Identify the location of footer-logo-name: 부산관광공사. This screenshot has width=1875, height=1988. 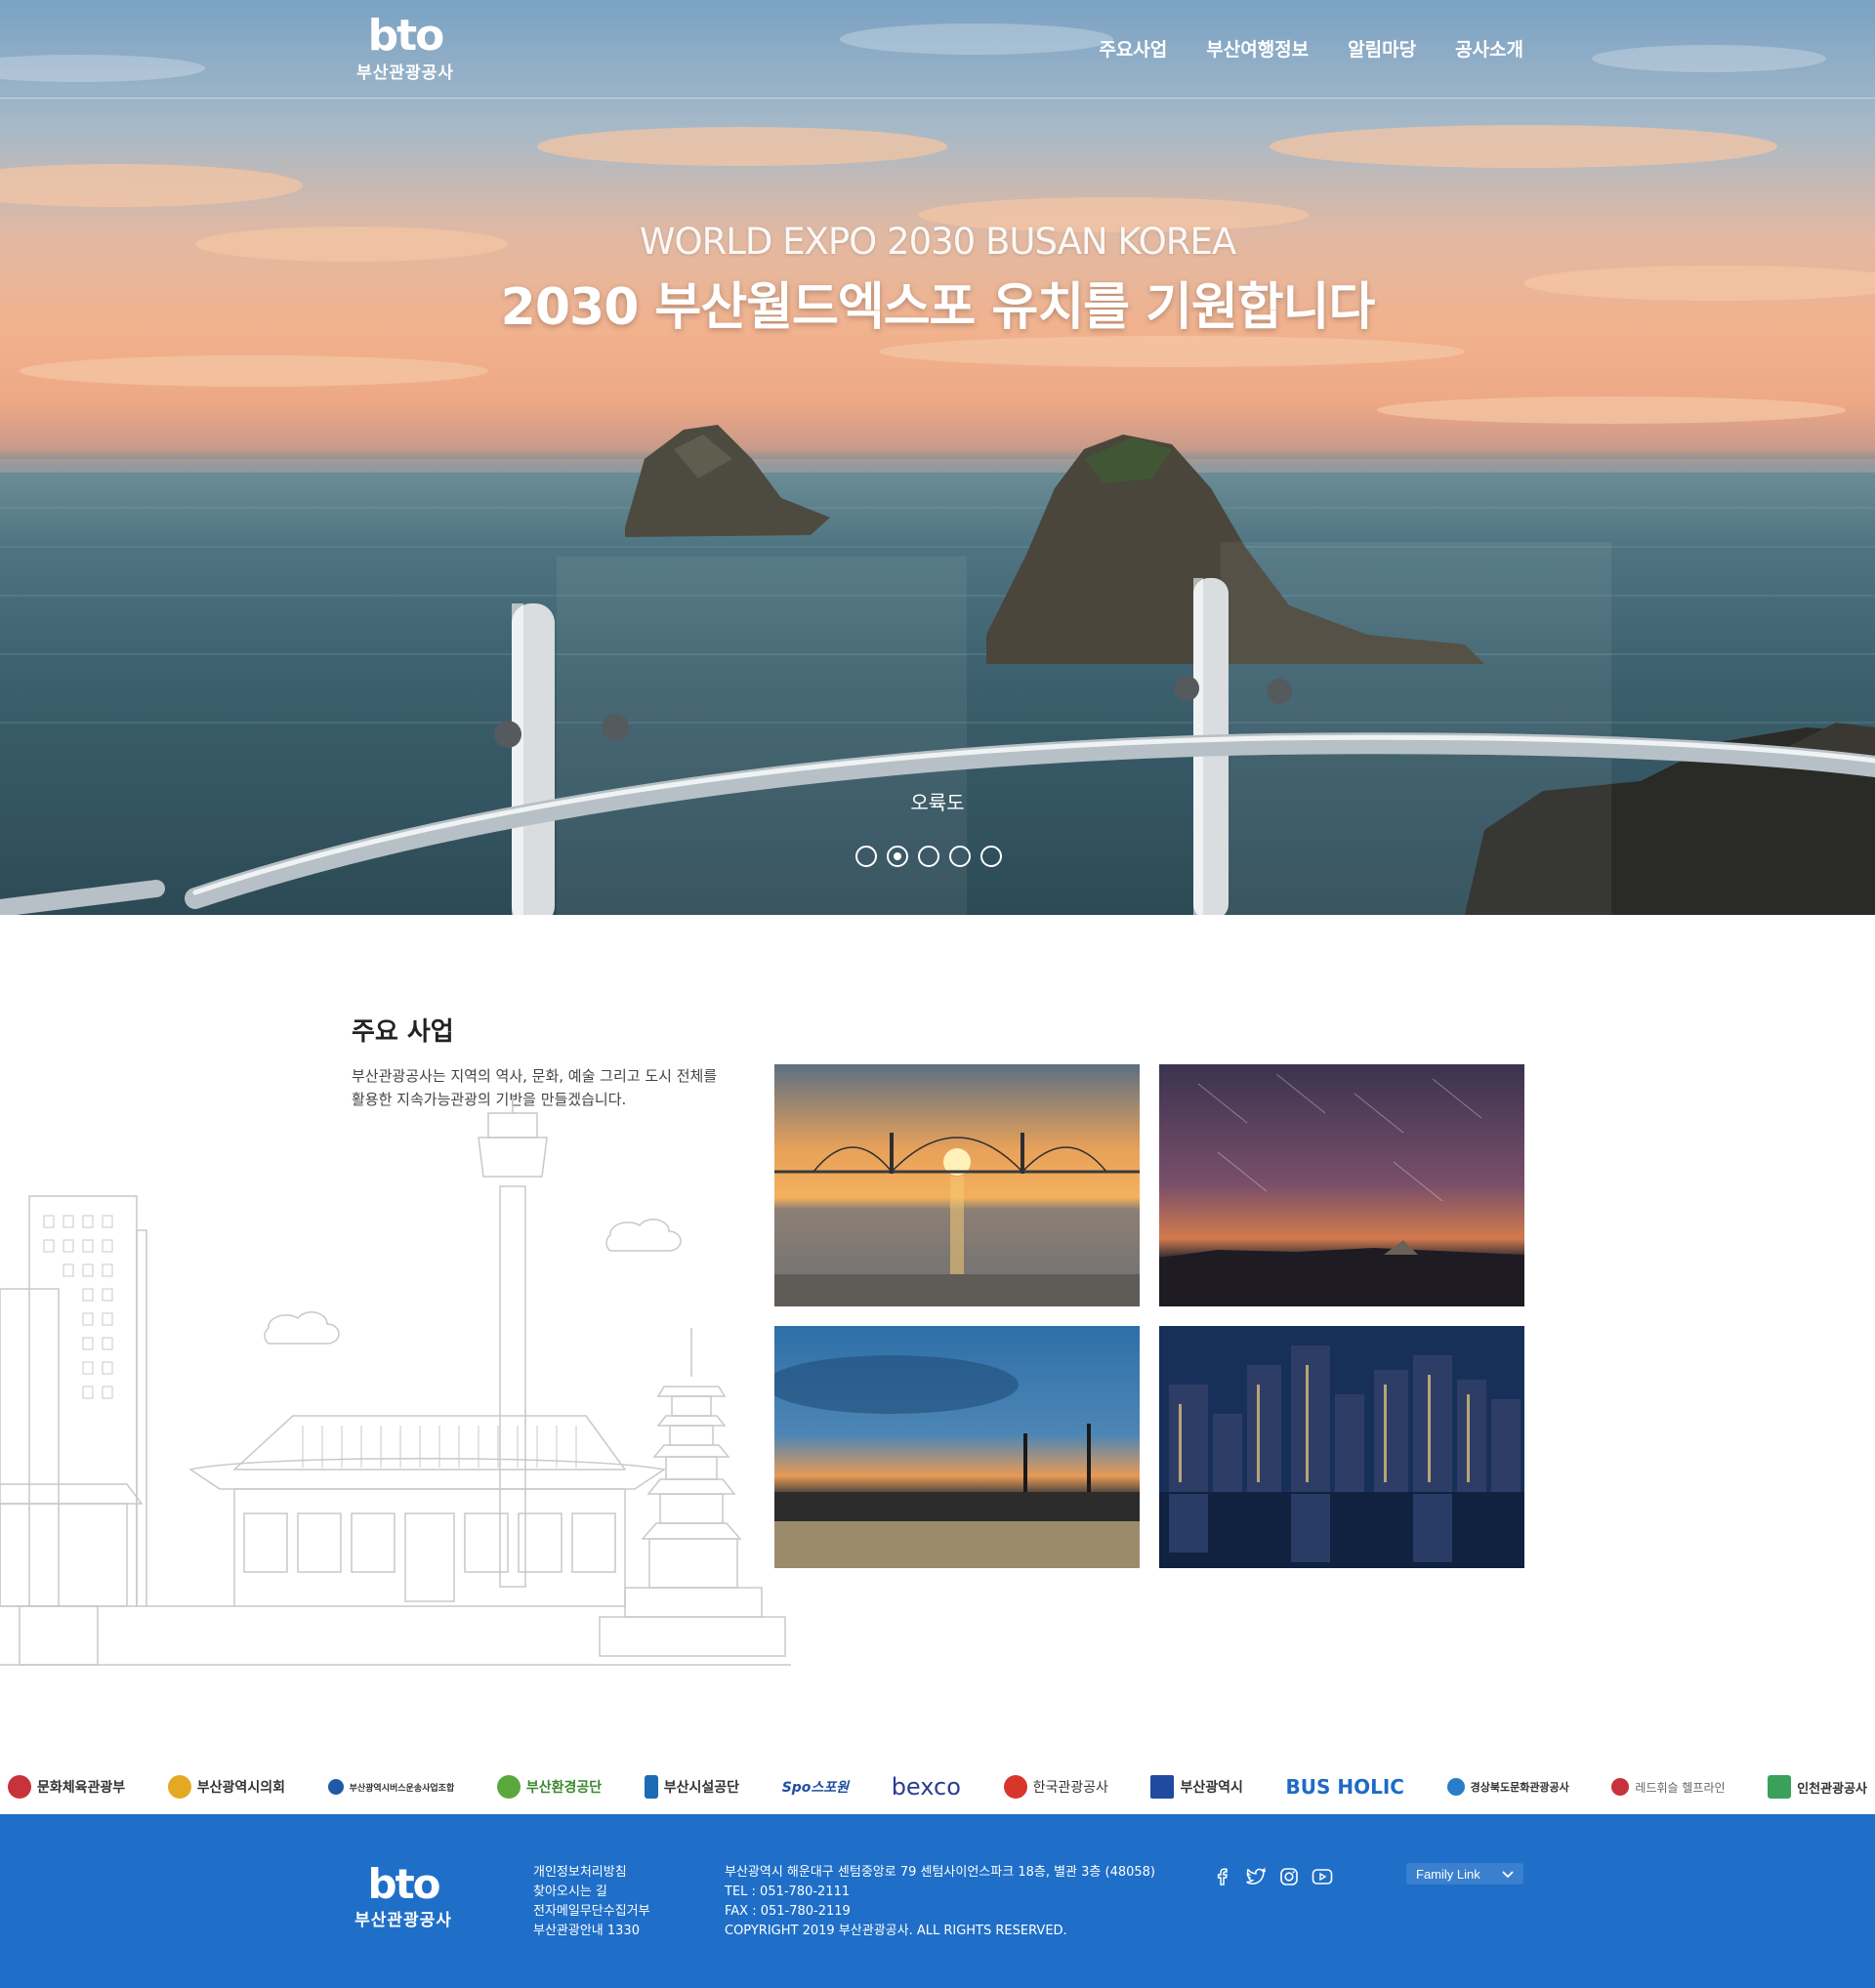
(403, 1920).